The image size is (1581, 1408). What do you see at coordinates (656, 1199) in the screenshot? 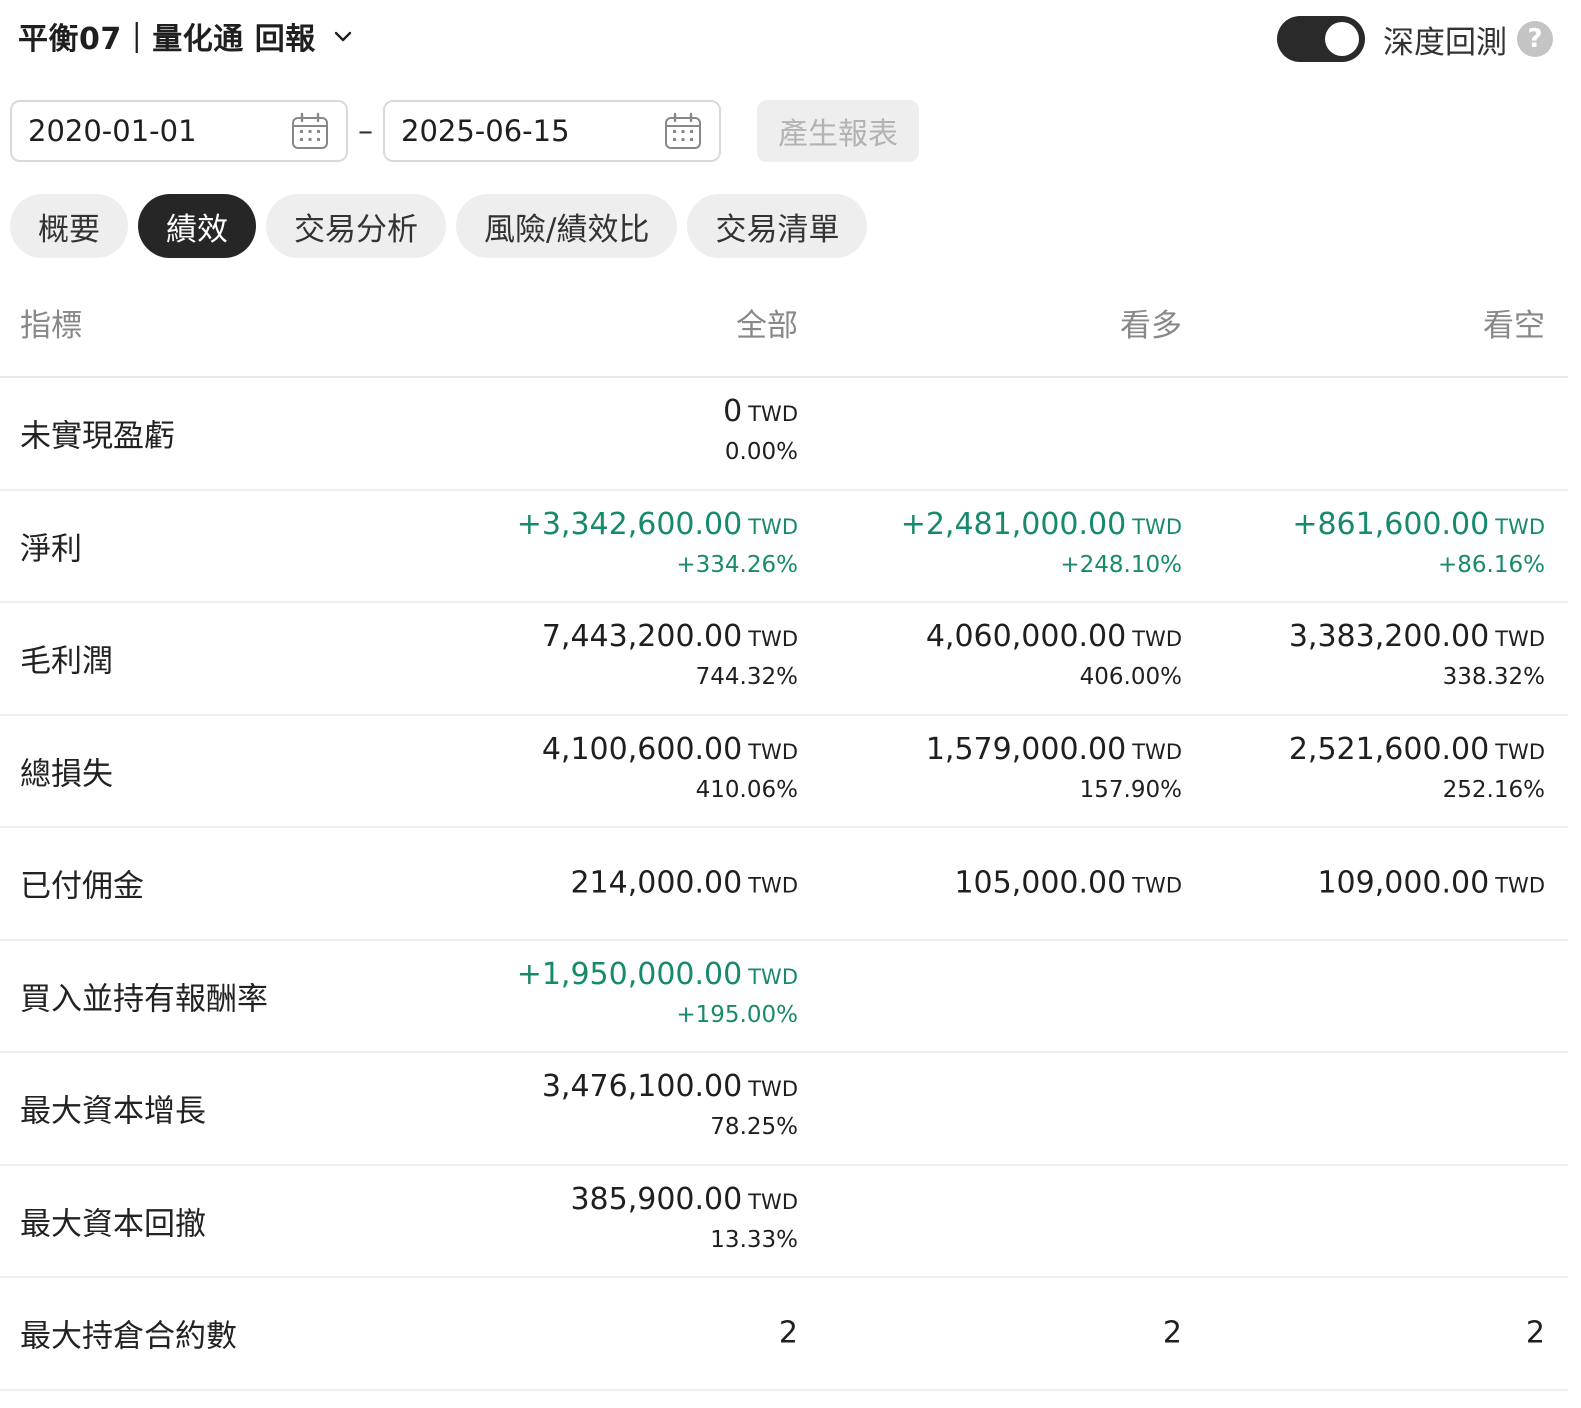
I see `amount-number: 385,900.00` at bounding box center [656, 1199].